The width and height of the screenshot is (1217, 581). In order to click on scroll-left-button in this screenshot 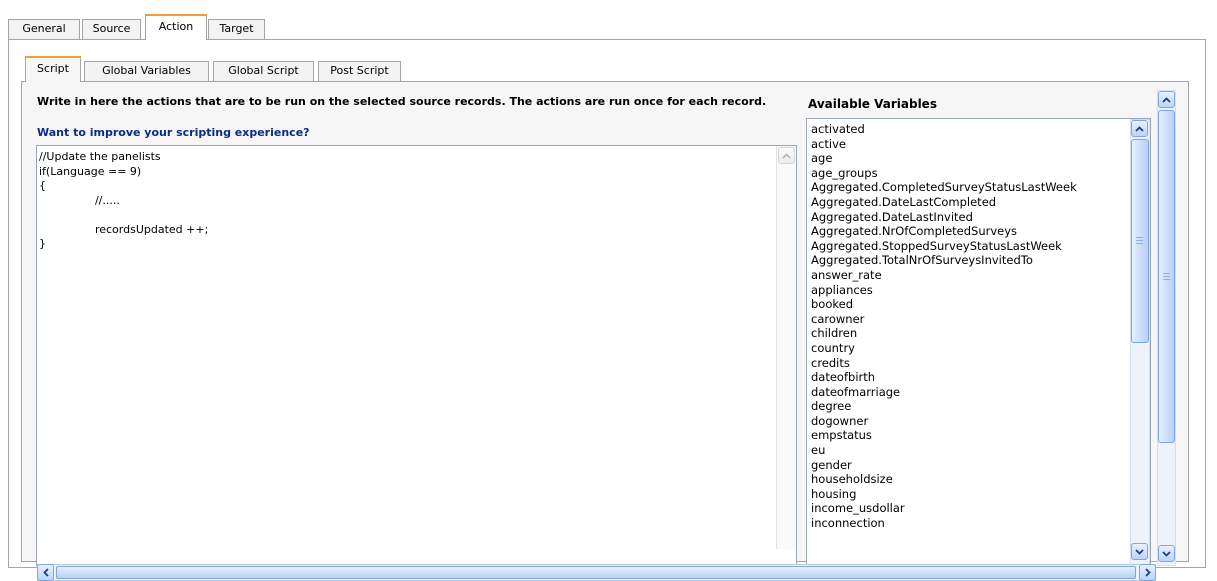, I will do `click(45, 572)`.